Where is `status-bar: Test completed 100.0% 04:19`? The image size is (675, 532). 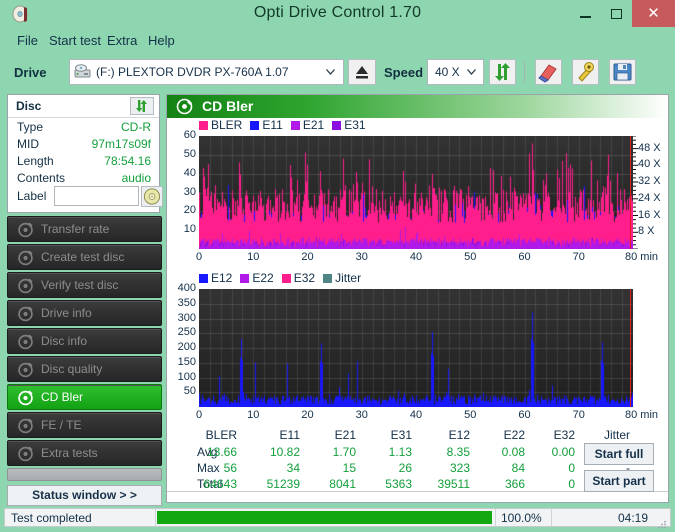 status-bar: Test completed 100.0% 04:19 is located at coordinates (337, 518).